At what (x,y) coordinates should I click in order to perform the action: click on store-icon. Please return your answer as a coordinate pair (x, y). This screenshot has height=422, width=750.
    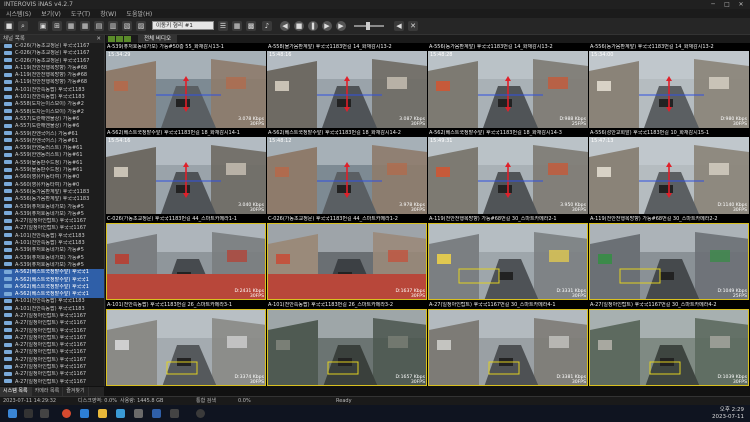
    Looking at the image, I should click on (120, 413).